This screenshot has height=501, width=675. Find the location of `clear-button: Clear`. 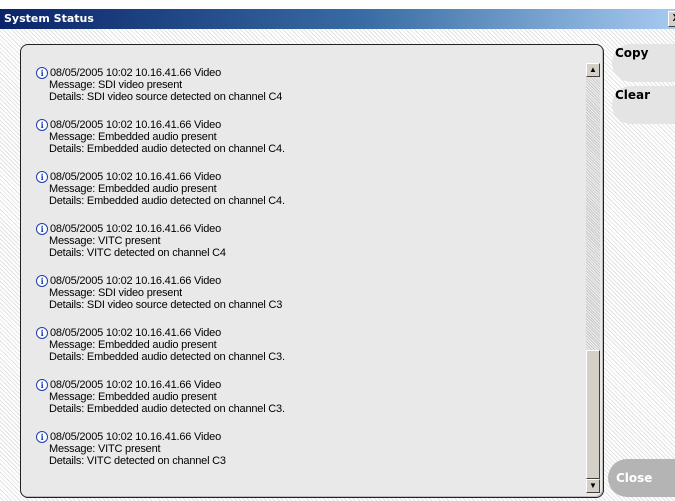

clear-button: Clear is located at coordinates (643, 105).